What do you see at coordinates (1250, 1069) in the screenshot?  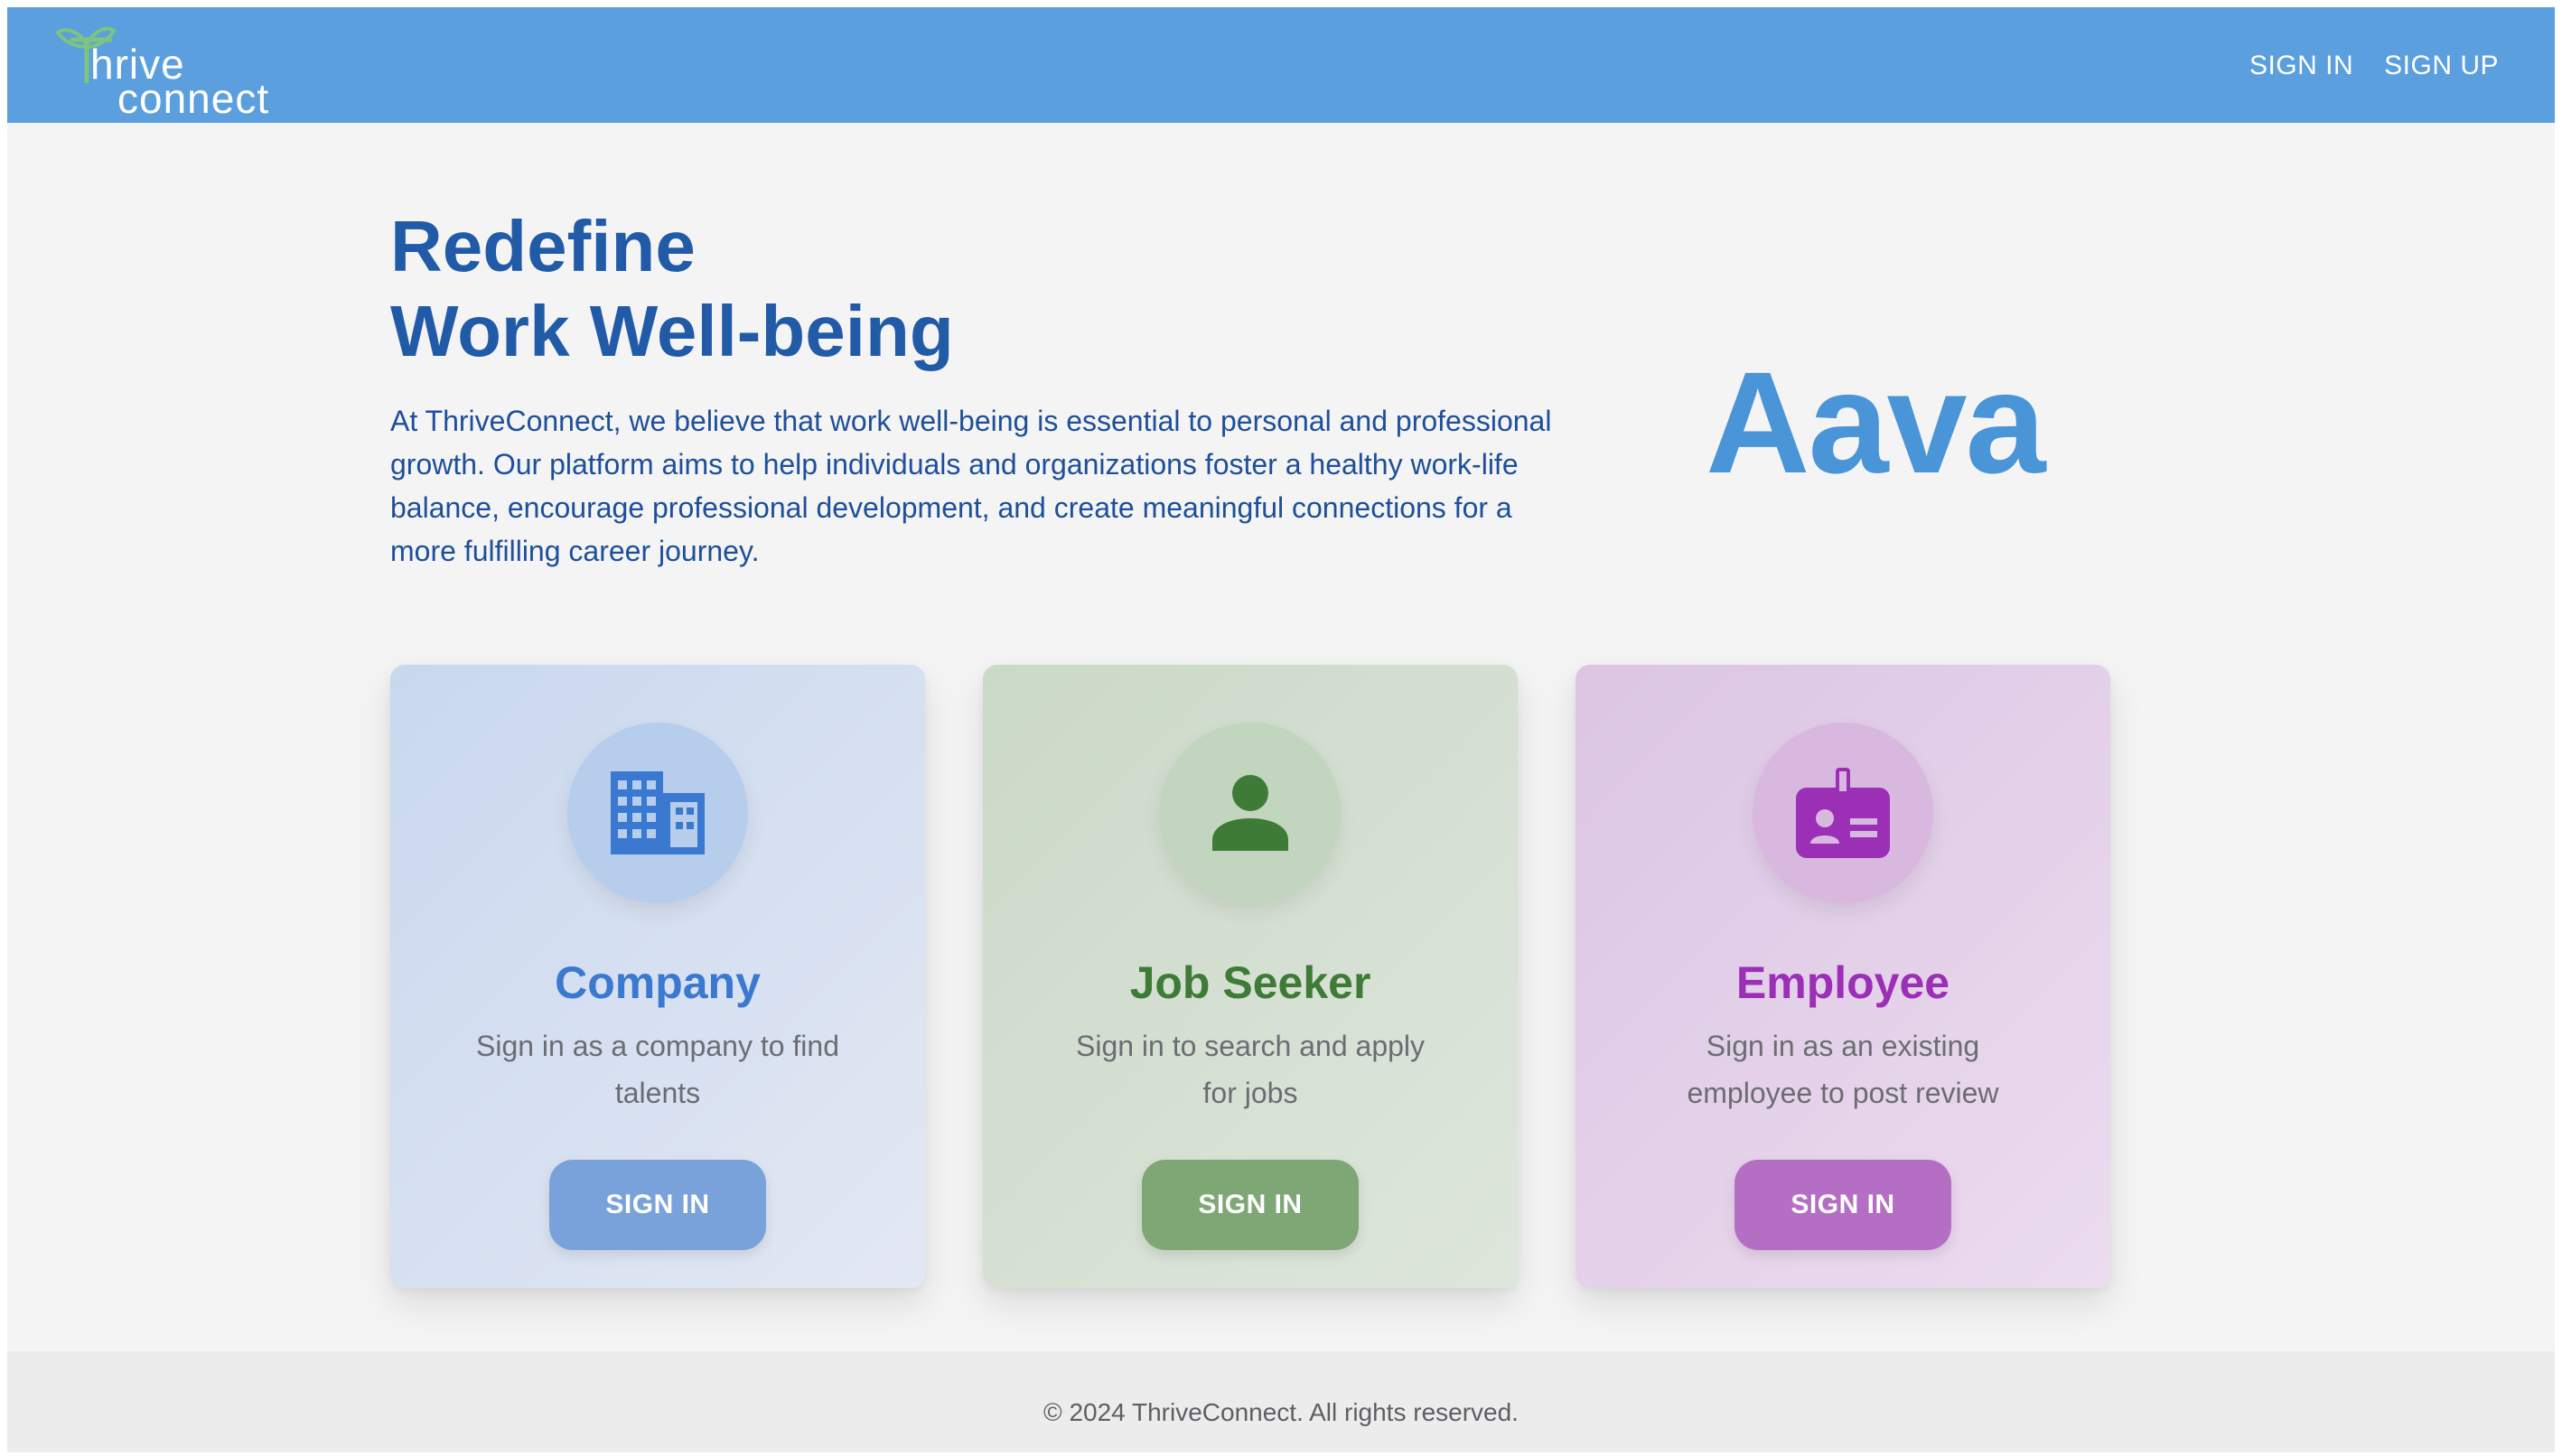 I see `job-seeker-card-description: Sign in to search and apply for jobs` at bounding box center [1250, 1069].